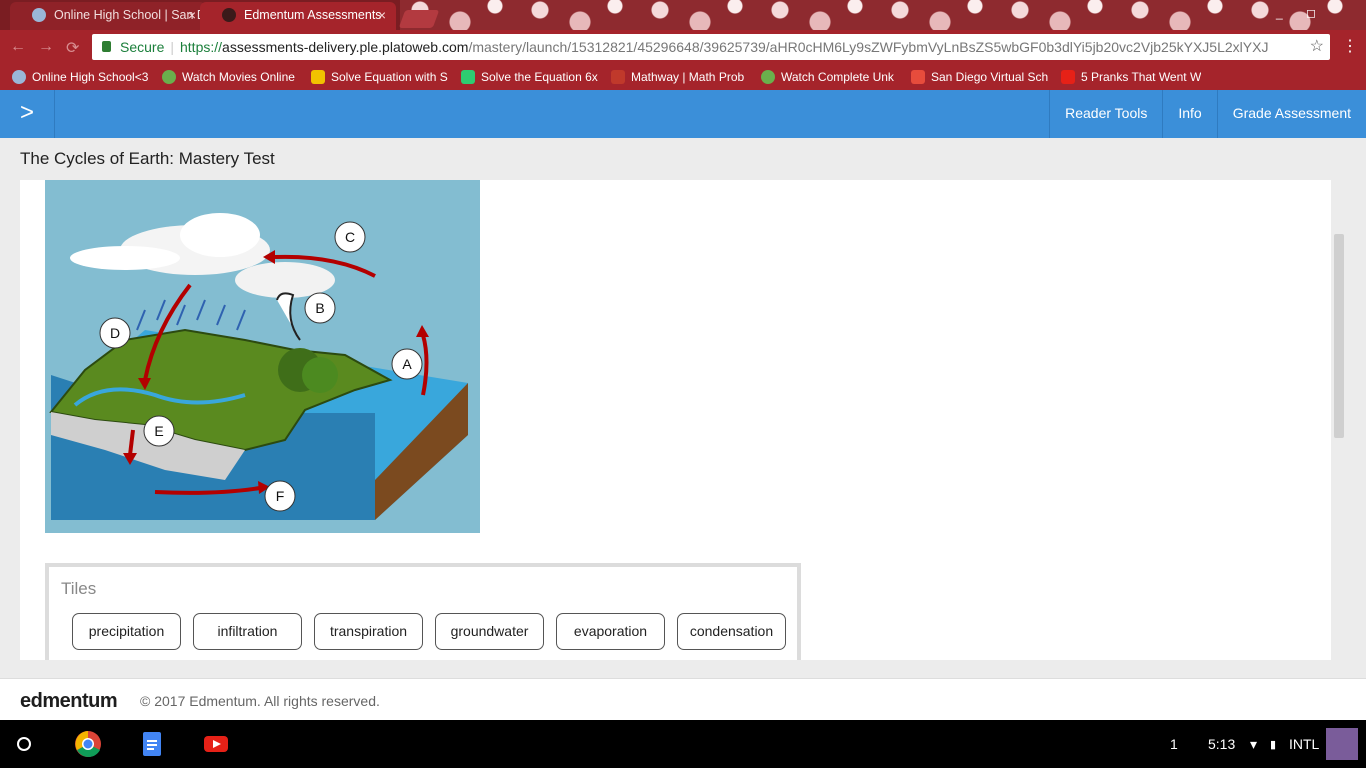  I want to click on browser-menu-icon: ⋮, so click(1350, 46).